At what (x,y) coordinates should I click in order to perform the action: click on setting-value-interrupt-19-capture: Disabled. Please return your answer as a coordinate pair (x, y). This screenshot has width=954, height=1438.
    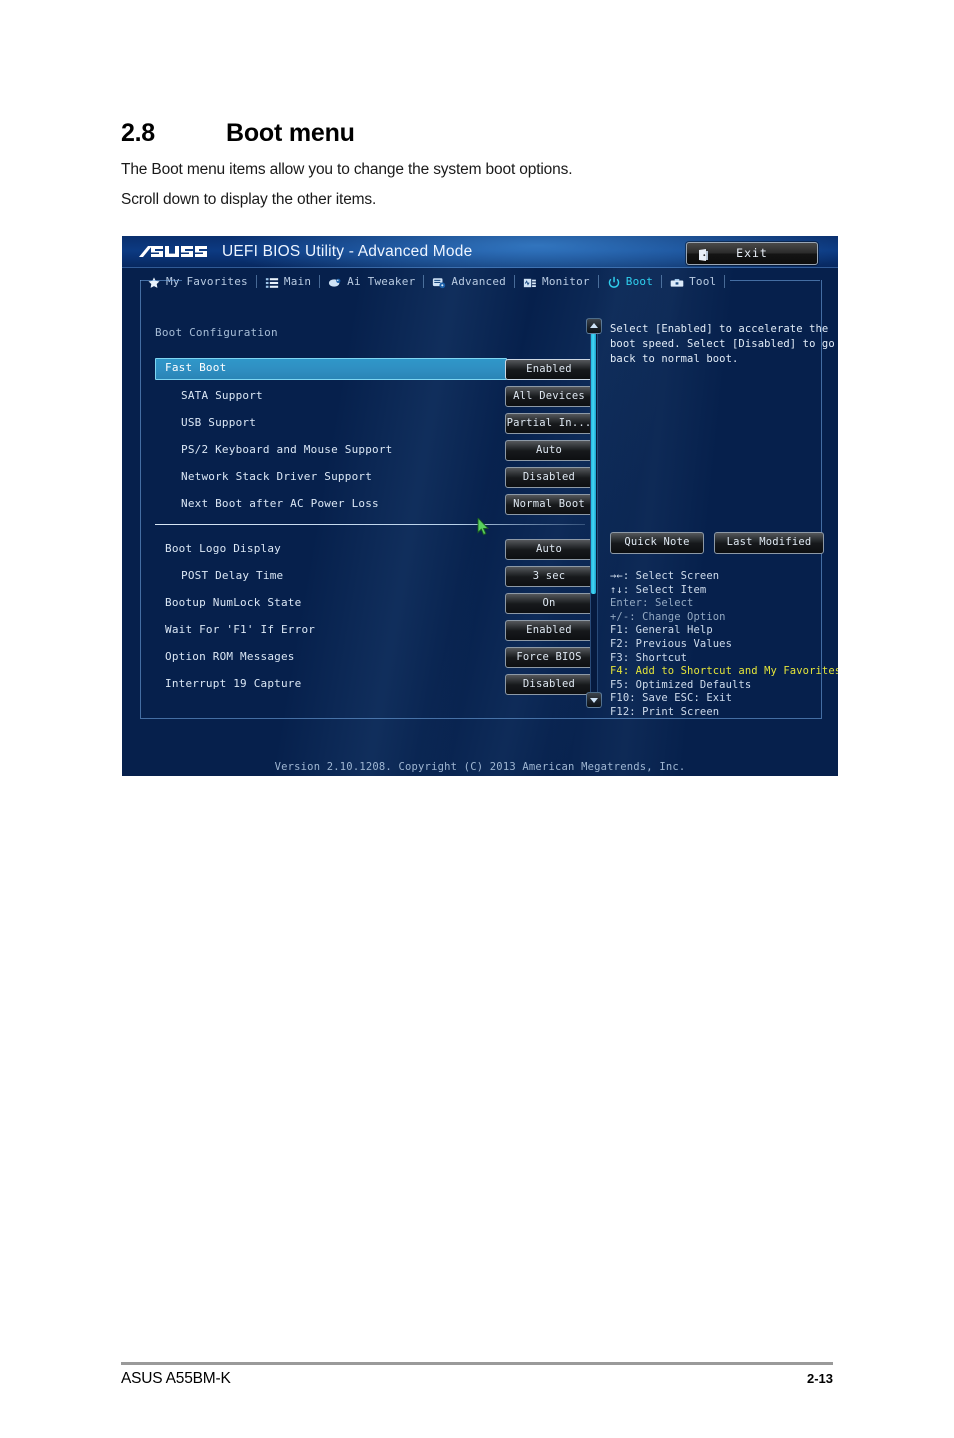
    Looking at the image, I should click on (549, 684).